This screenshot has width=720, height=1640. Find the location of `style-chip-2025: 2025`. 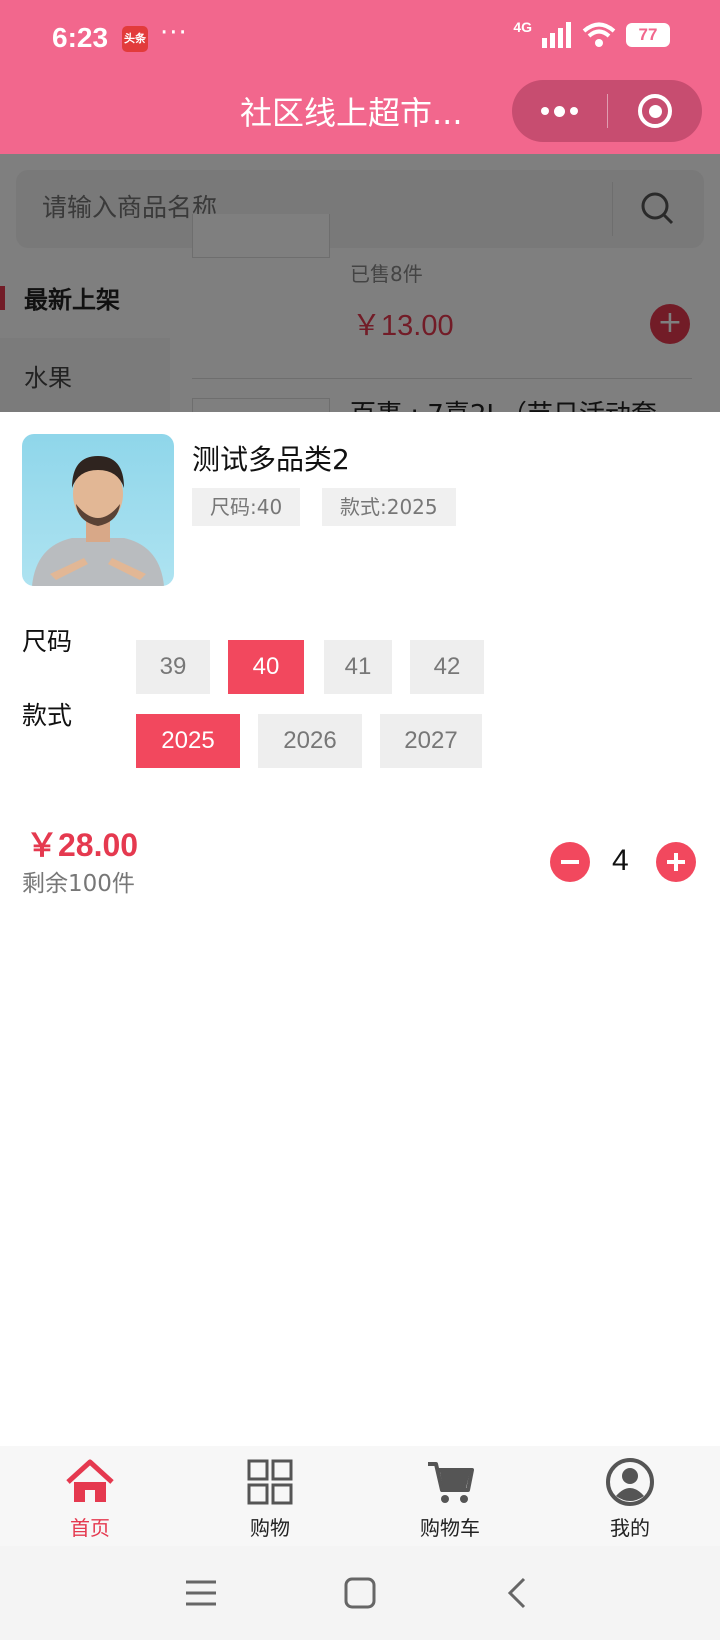

style-chip-2025: 2025 is located at coordinates (188, 741).